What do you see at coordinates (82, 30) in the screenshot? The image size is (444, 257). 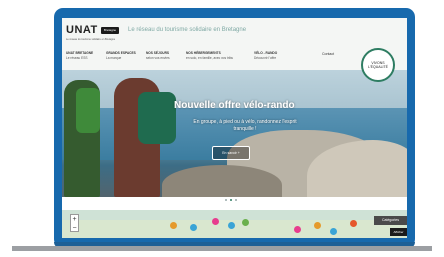 I see `site-logo: UNAT` at bounding box center [82, 30].